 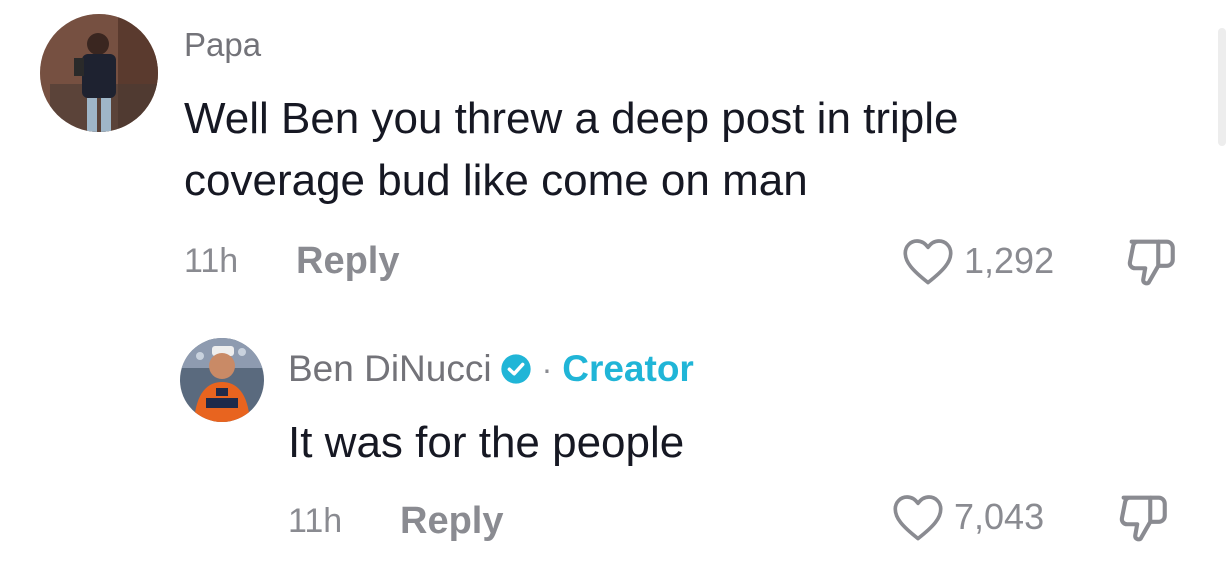 I want to click on comment-username: Papa, so click(x=222, y=44).